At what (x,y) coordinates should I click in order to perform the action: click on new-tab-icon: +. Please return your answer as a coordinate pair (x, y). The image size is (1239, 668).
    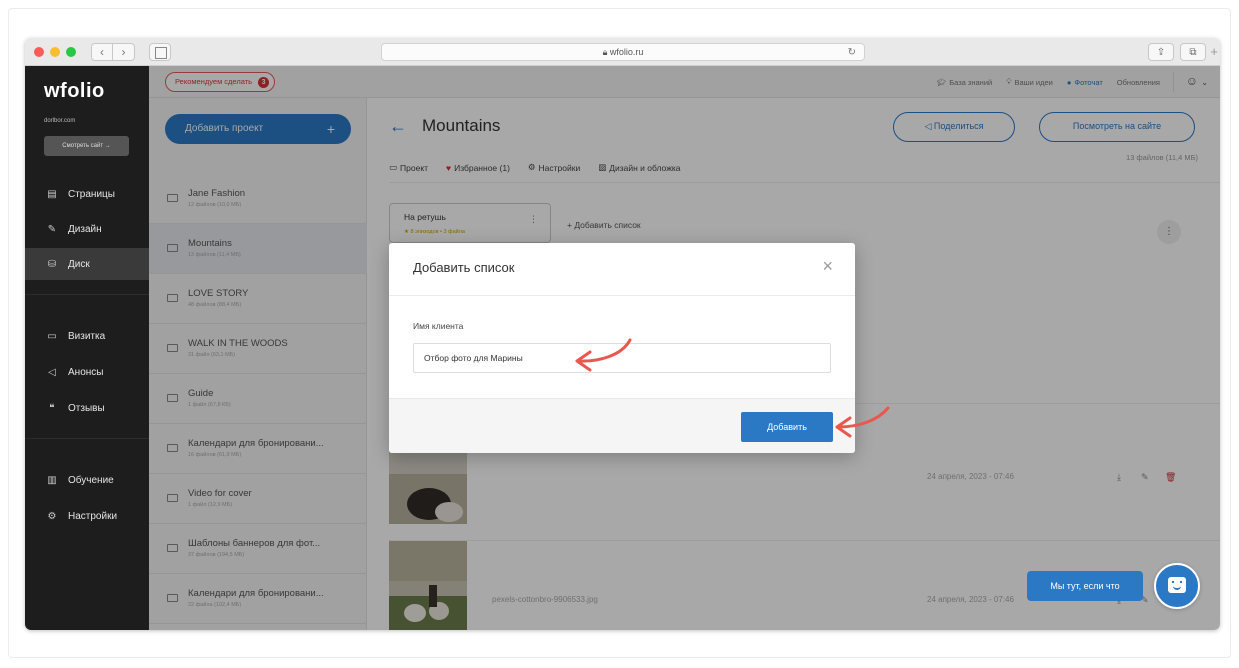
    Looking at the image, I should click on (1214, 51).